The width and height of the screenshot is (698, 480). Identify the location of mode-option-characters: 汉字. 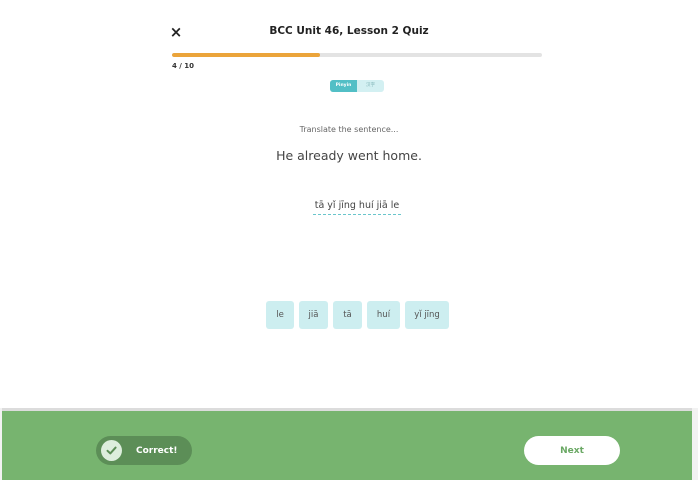
(370, 86).